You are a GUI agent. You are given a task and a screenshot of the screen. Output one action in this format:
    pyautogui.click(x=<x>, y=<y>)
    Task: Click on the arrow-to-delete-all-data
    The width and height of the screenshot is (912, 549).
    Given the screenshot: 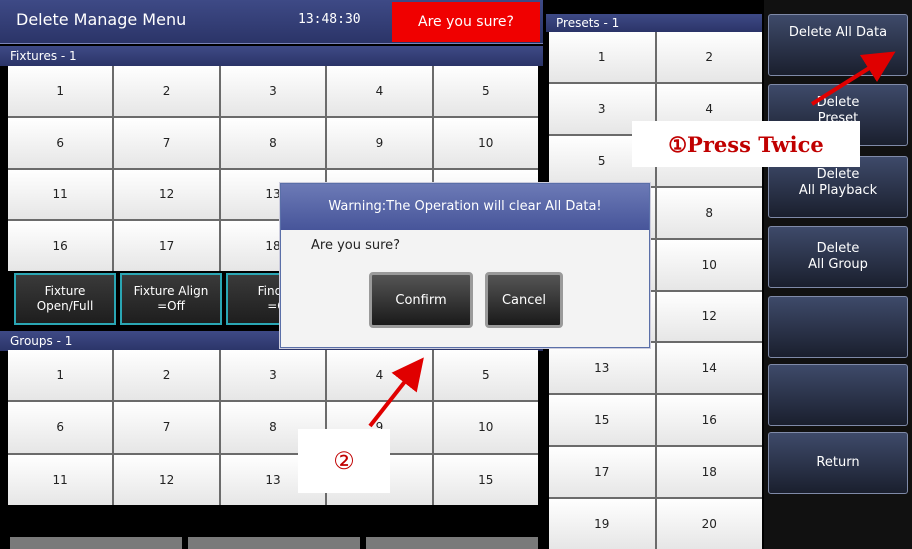 What is the action you would take?
    pyautogui.click(x=853, y=78)
    